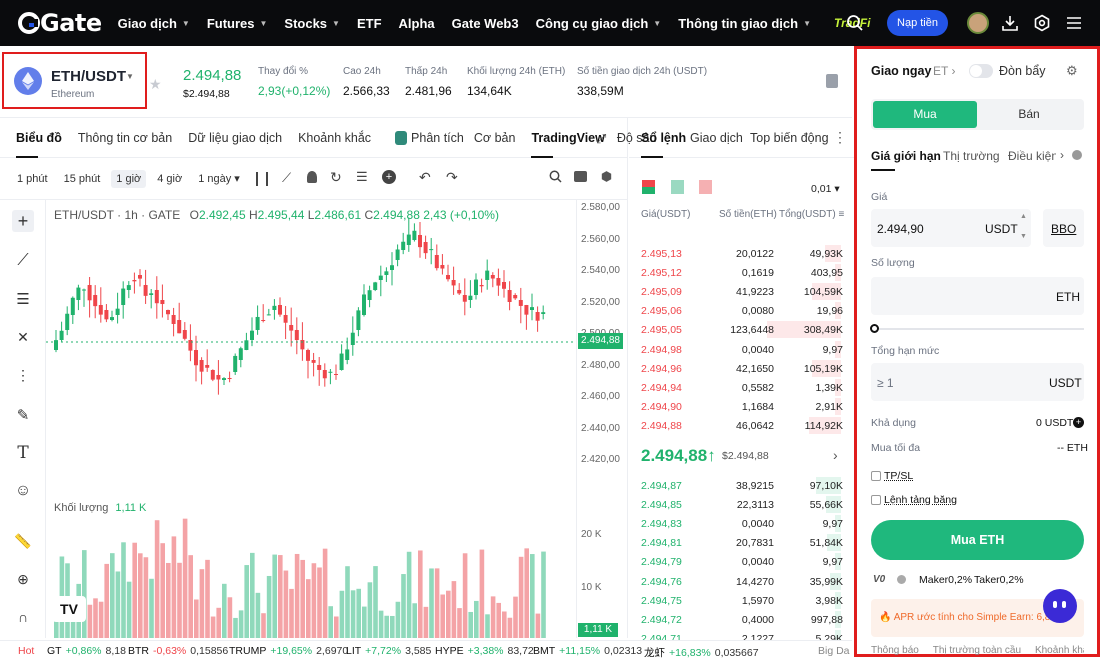 This screenshot has height=660, width=1100. What do you see at coordinates (23, 415) in the screenshot?
I see `brush-icon: ✎` at bounding box center [23, 415].